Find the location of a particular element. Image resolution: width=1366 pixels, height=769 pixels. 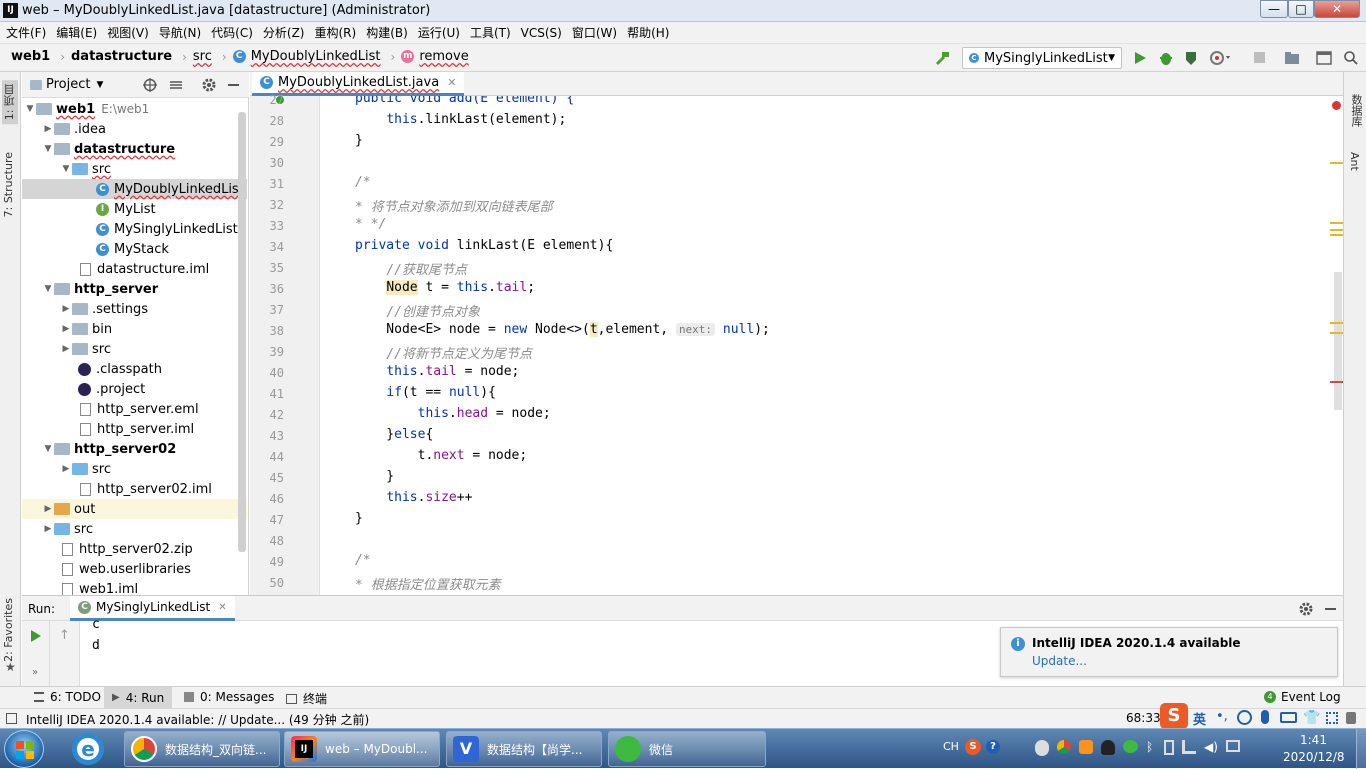

network-icon is located at coordinates (1189, 747).